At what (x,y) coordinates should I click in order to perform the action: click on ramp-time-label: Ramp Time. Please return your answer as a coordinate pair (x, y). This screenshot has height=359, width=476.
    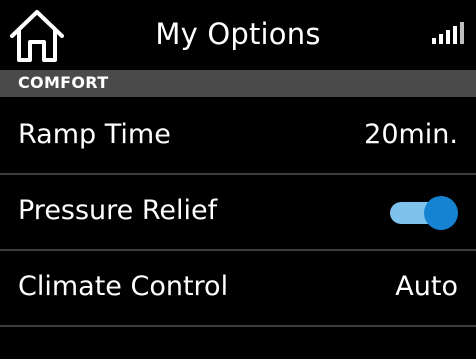
    Looking at the image, I should click on (94, 134).